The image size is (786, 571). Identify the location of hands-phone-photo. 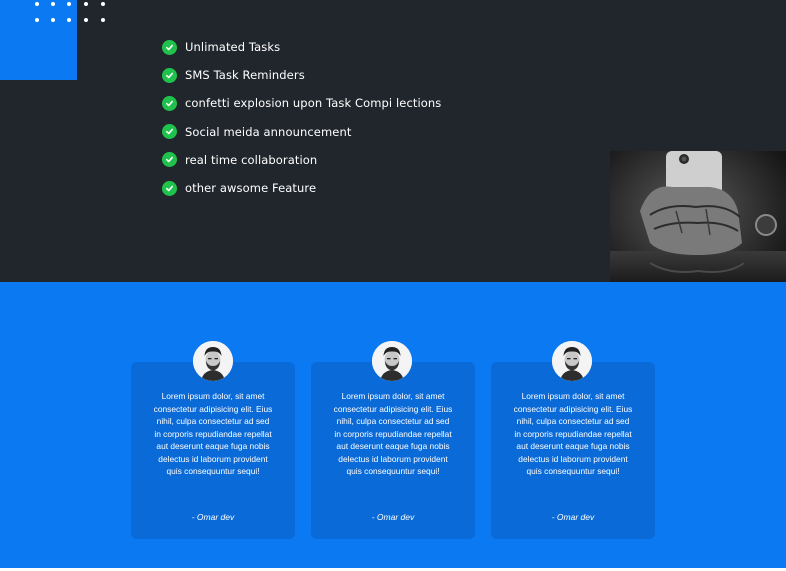
(698, 224).